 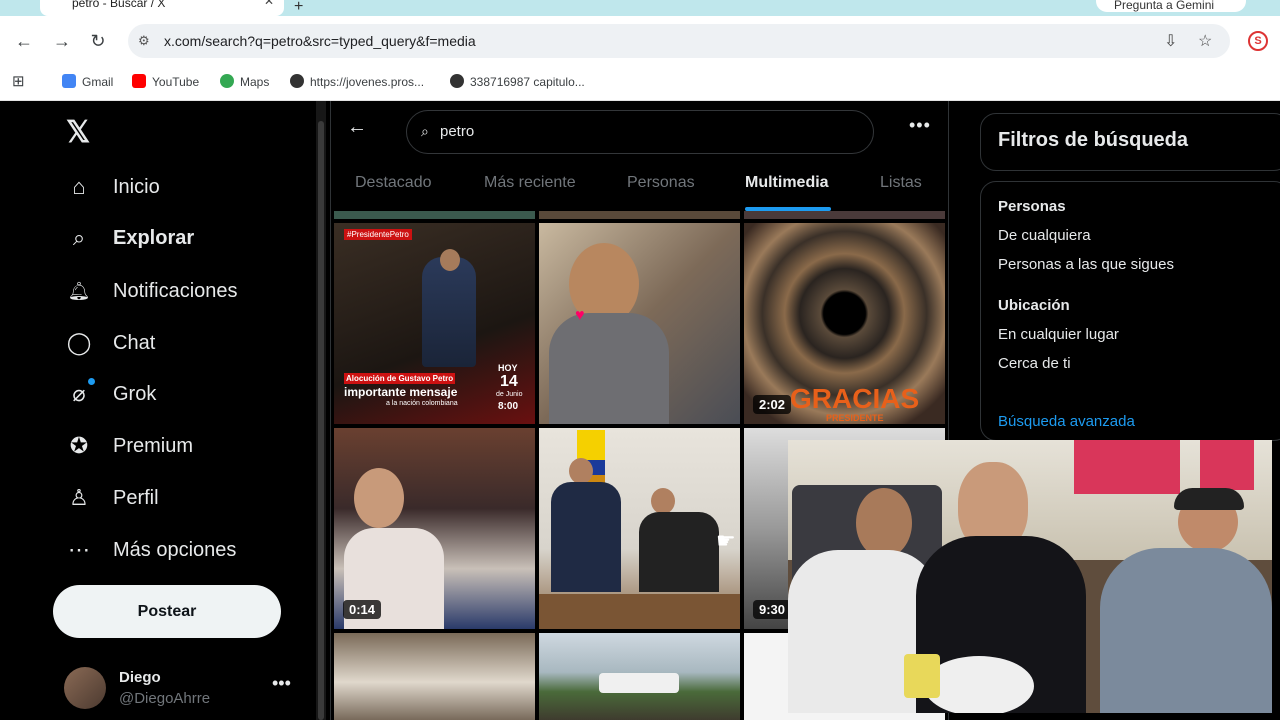 I want to click on filter-option-de-cualquiera: De cualquiera, so click(x=1044, y=235).